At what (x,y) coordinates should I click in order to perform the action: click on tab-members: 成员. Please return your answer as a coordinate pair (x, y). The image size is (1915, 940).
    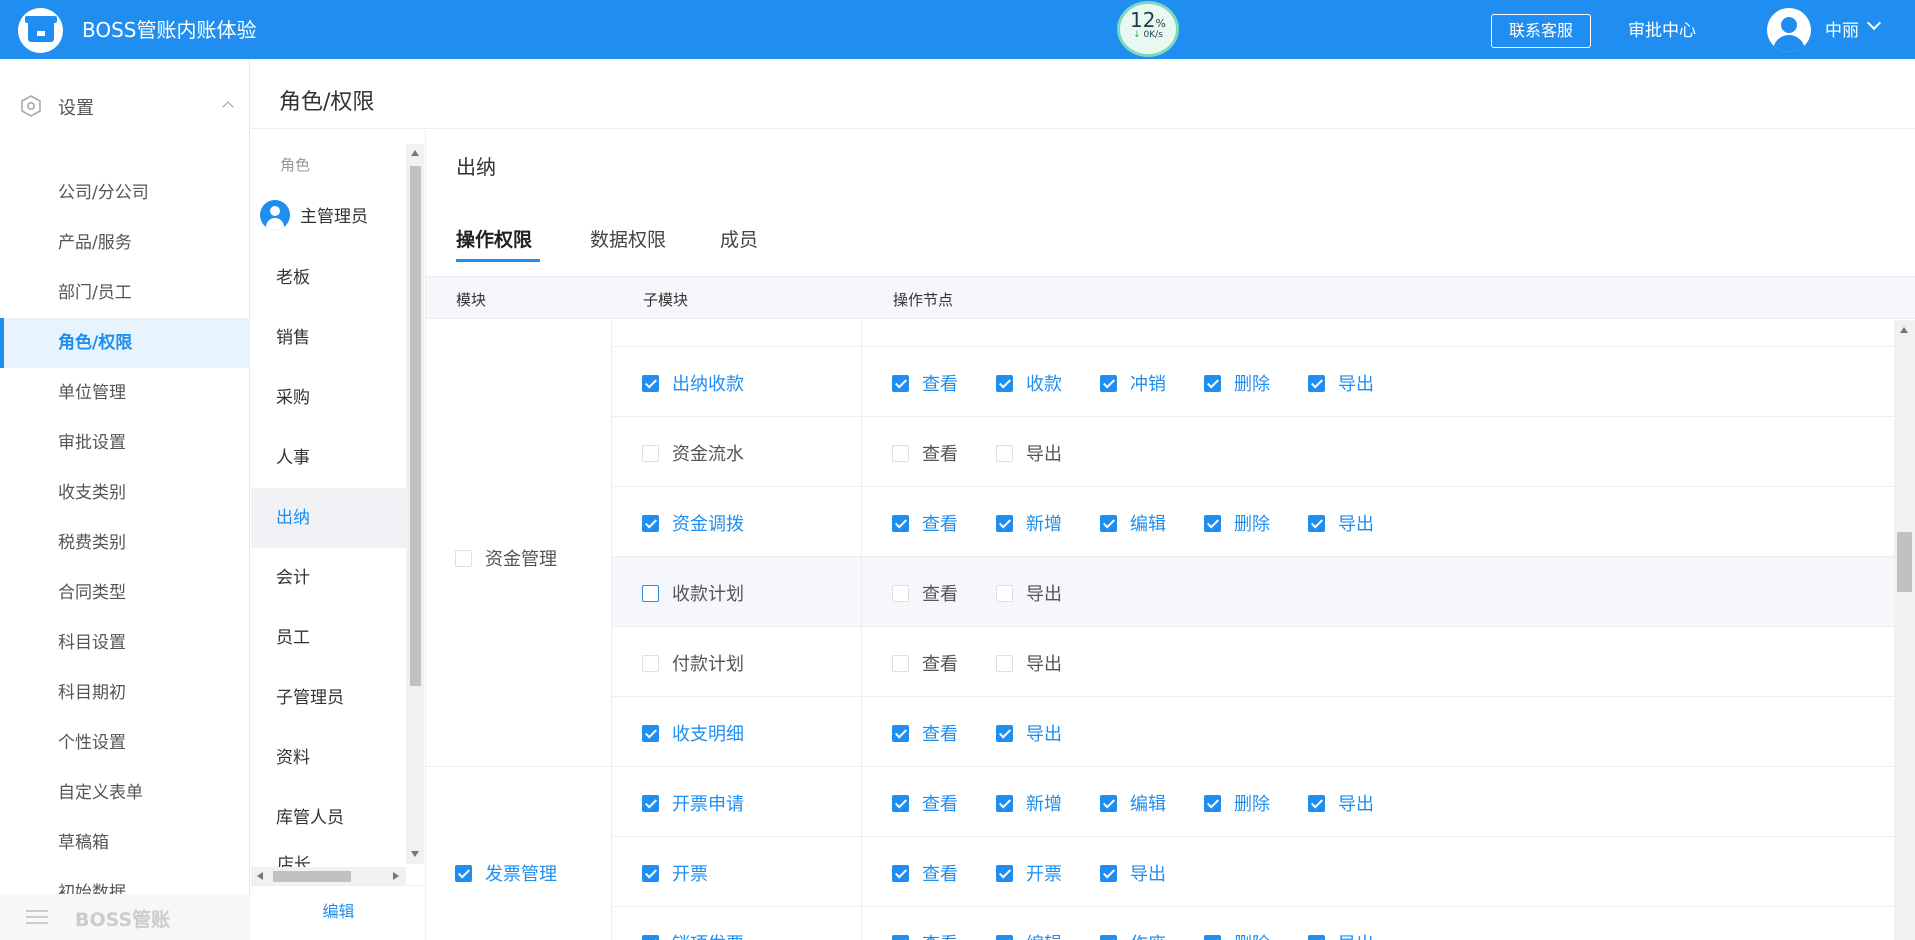
    Looking at the image, I should click on (739, 238).